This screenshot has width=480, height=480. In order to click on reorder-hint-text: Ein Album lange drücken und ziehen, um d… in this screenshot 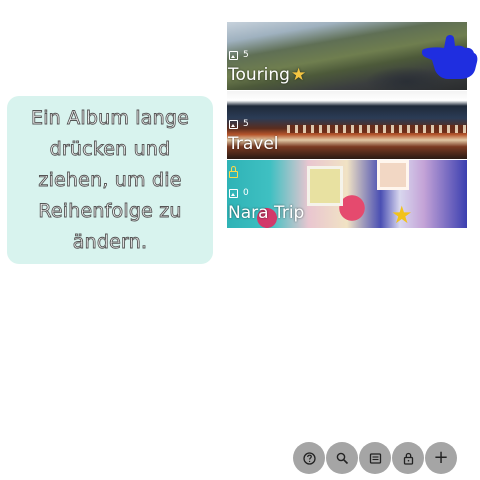, I will do `click(110, 179)`.